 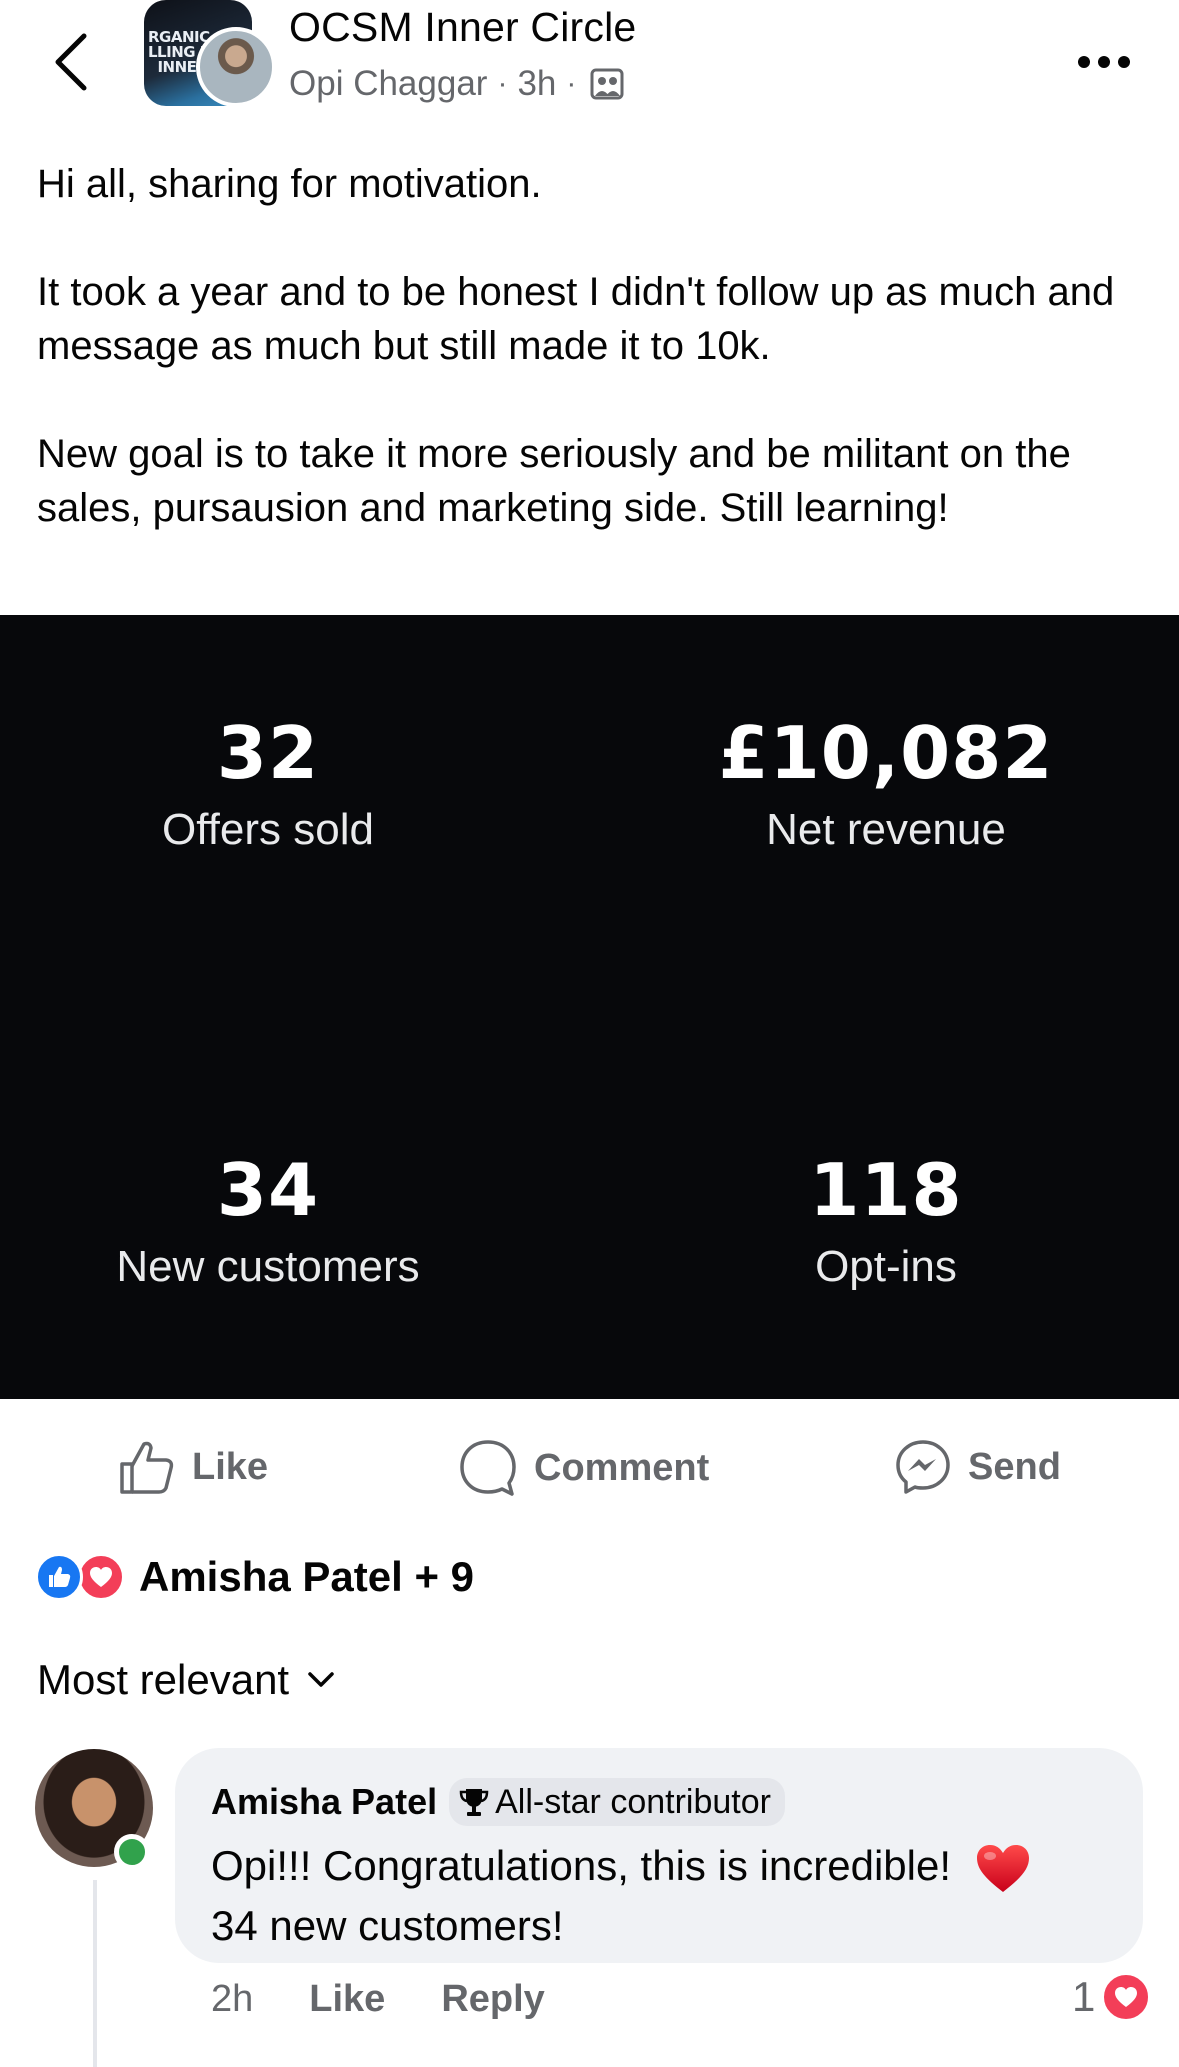 What do you see at coordinates (492, 1999) in the screenshot?
I see `comment-reply-button: Reply` at bounding box center [492, 1999].